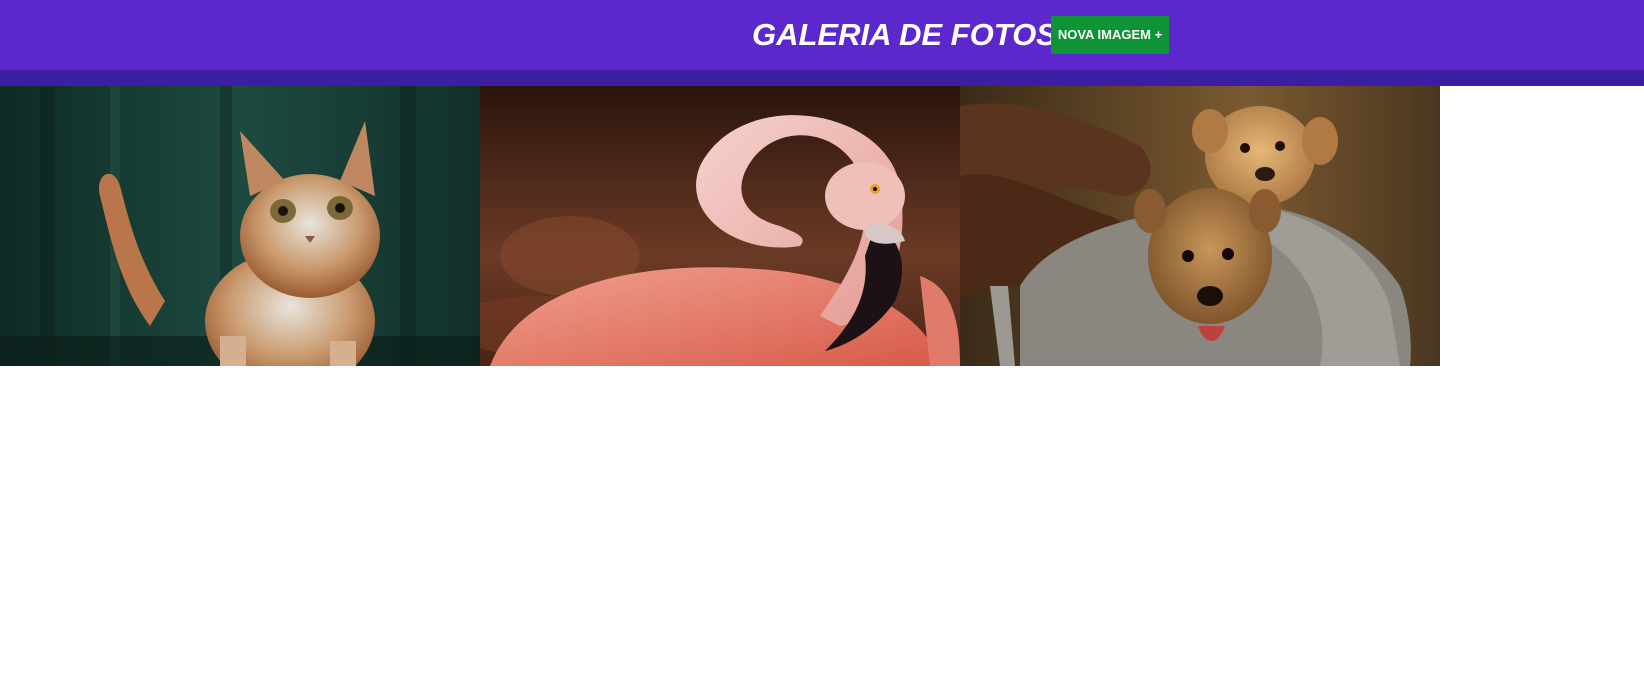  I want to click on page-title: GALERIA DE FOTOS, so click(904, 34).